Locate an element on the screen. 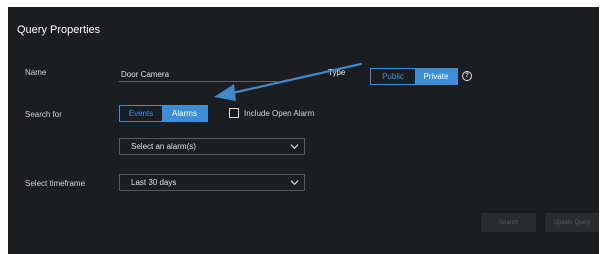 This screenshot has width=607, height=254. annotation-arrow-icon is located at coordinates (288, 81).